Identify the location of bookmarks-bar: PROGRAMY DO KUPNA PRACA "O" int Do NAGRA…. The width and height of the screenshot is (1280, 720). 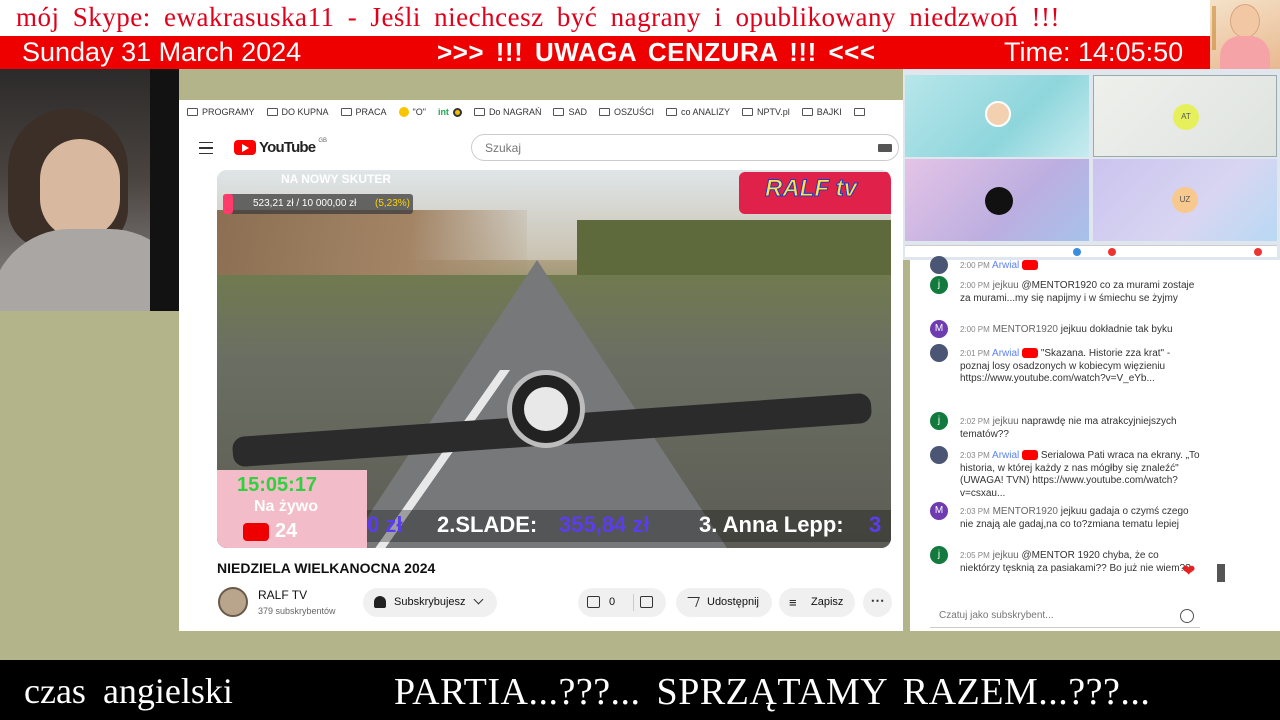
(541, 112).